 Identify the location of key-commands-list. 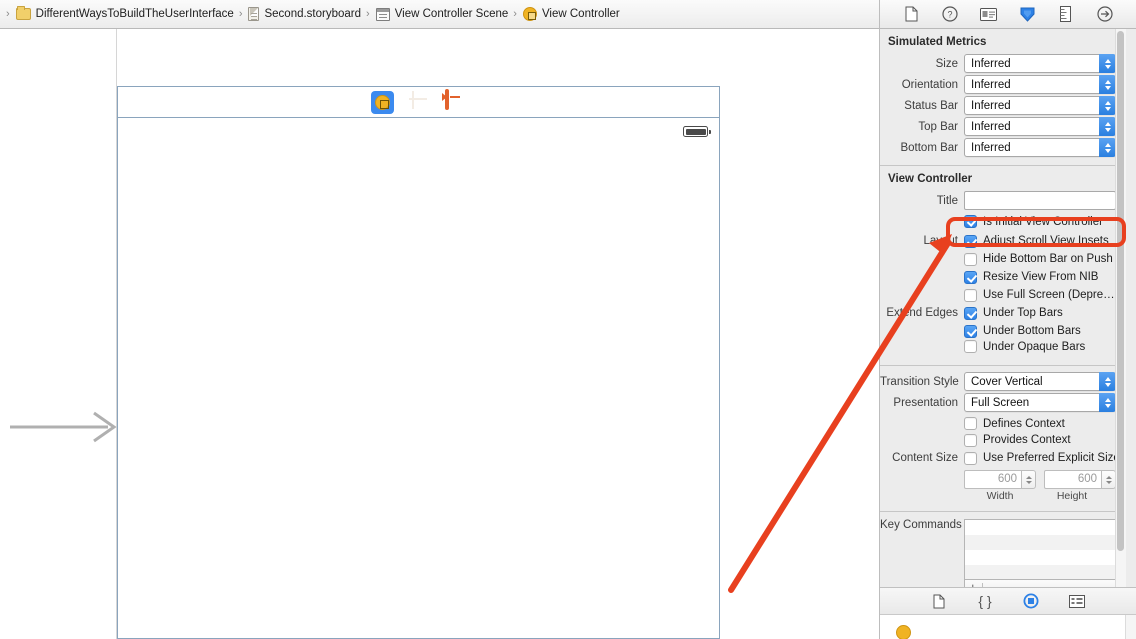
(1040, 549).